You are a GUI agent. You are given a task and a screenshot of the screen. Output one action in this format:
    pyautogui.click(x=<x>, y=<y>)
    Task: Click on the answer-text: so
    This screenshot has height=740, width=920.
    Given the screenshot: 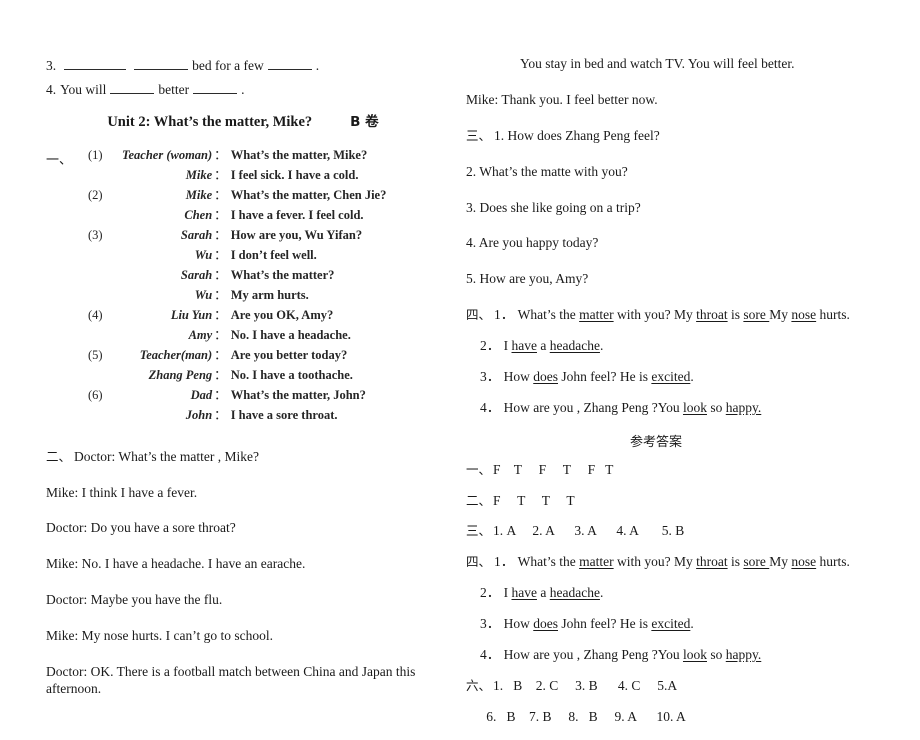 What is the action you would take?
    pyautogui.click(x=716, y=407)
    